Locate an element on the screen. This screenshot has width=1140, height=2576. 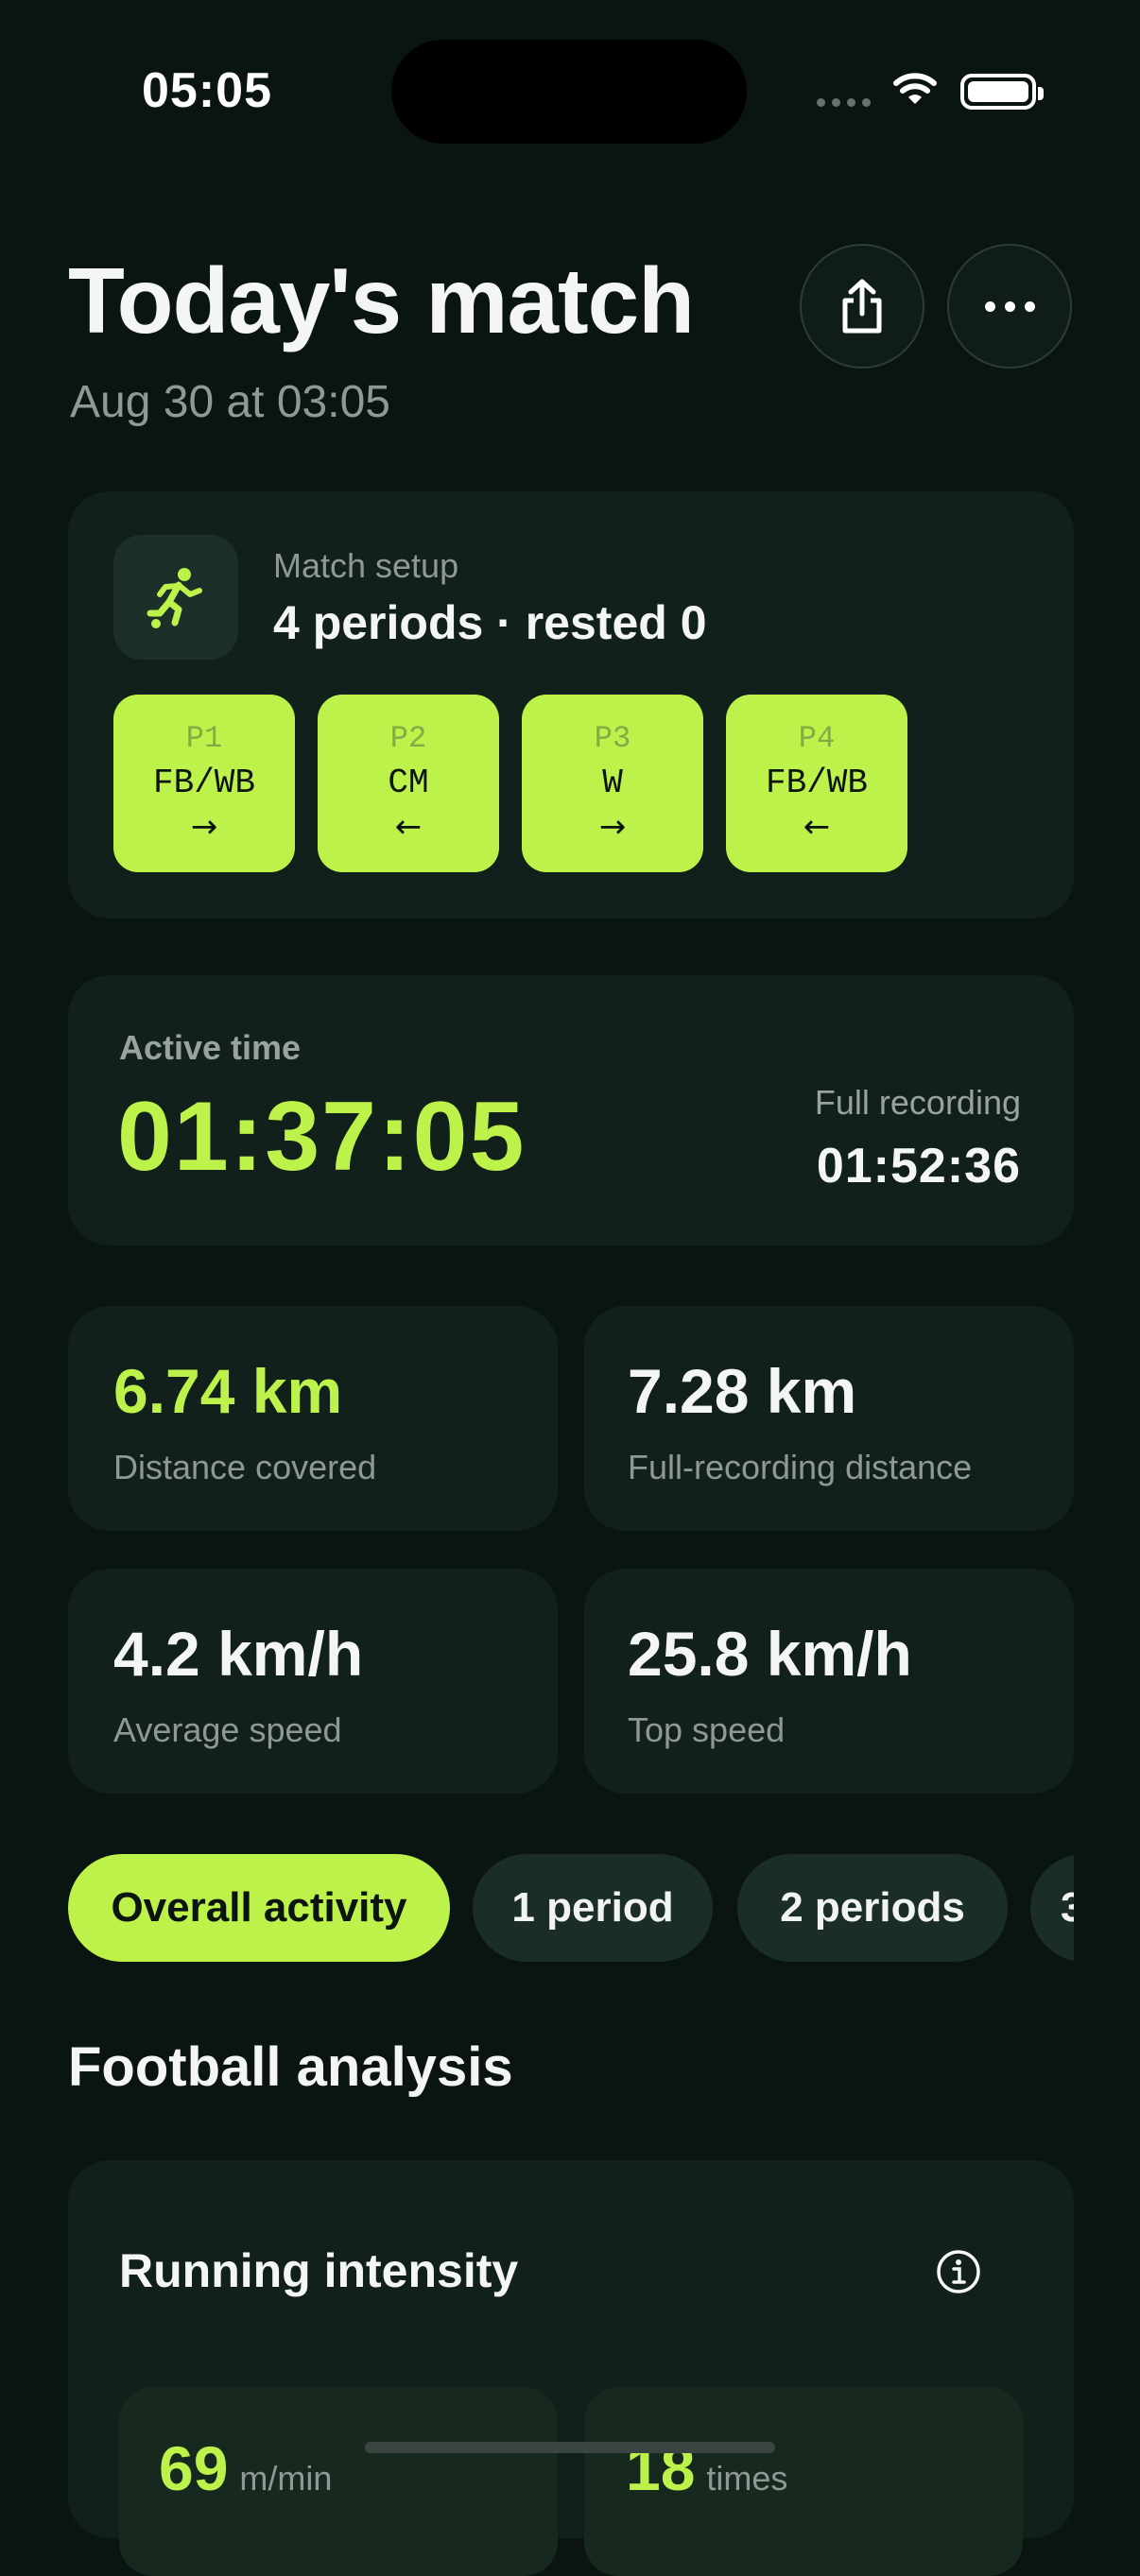
stat-value: 7.28 km is located at coordinates (742, 1391).